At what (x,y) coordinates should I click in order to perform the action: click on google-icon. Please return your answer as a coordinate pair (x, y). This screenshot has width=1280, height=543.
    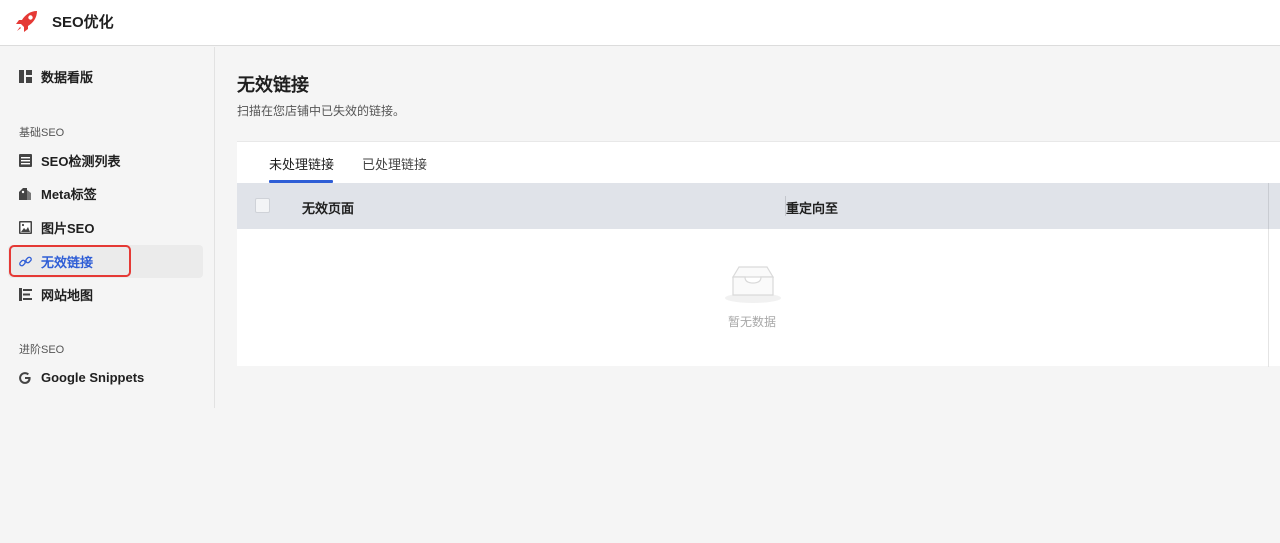
    Looking at the image, I should click on (25, 378).